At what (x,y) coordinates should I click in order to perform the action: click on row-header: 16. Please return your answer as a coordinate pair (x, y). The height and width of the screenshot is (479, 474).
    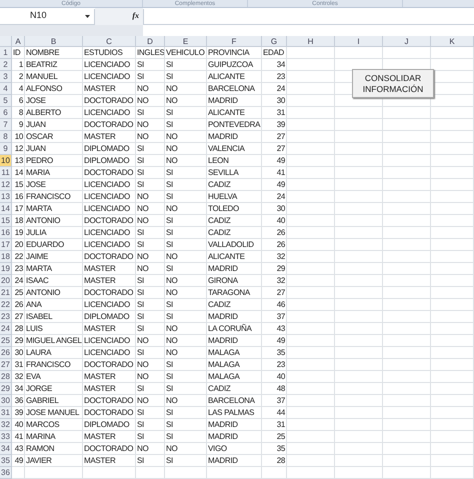
    Looking at the image, I should click on (6, 233).